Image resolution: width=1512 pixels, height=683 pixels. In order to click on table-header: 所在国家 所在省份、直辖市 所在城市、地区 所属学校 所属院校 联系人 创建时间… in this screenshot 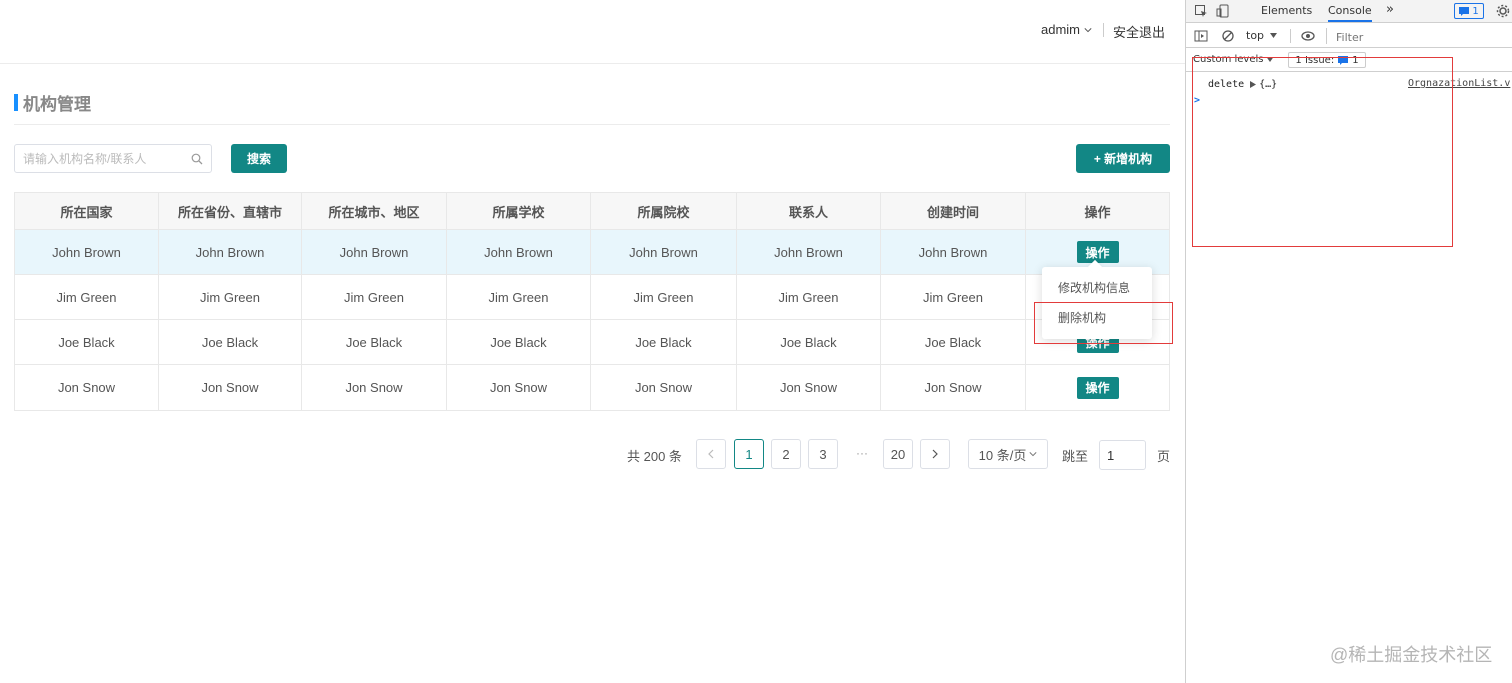, I will do `click(592, 211)`.